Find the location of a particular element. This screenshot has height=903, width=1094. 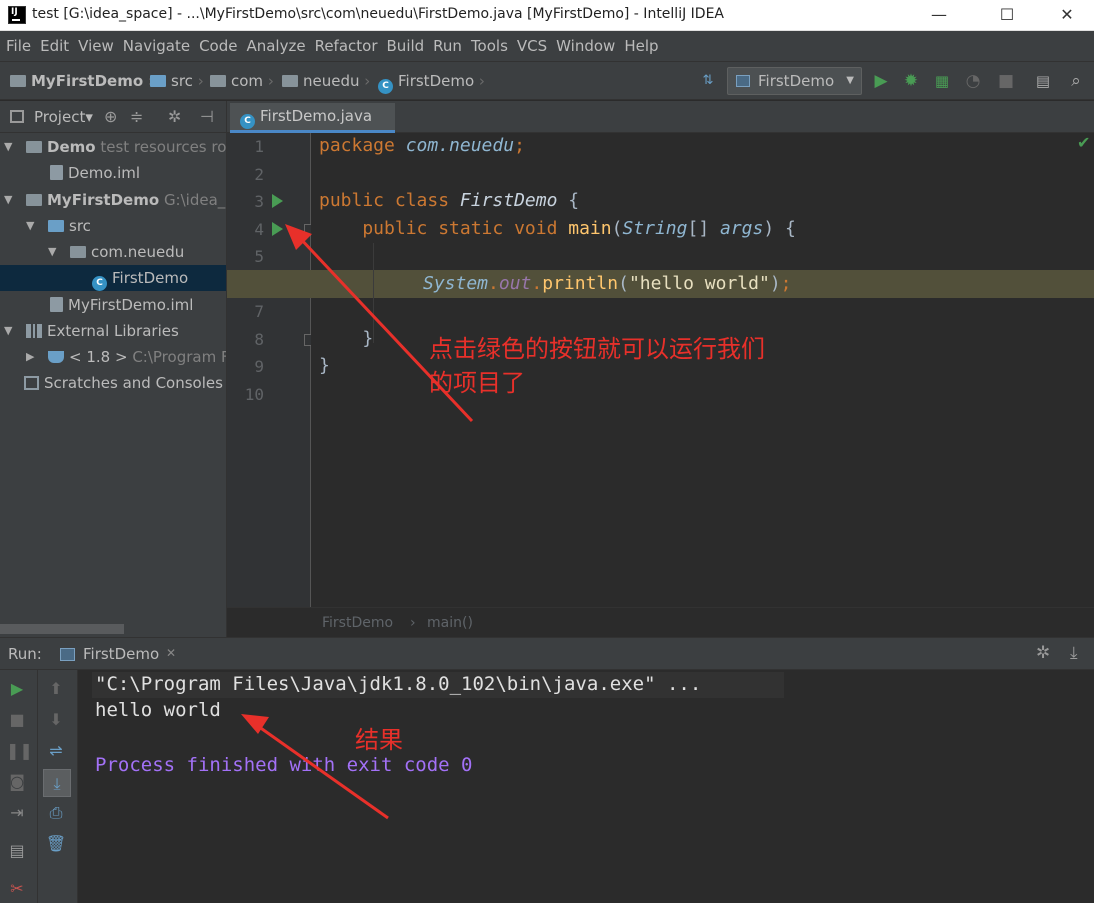

tree-item-src: ▼ src is located at coordinates (113, 226).